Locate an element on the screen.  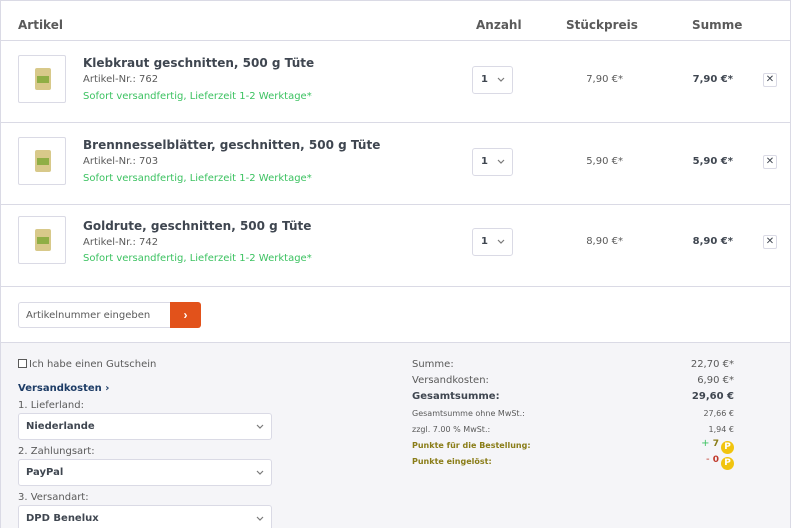
voucher-toggle: Ich habe einen Gutschein is located at coordinates (87, 364).